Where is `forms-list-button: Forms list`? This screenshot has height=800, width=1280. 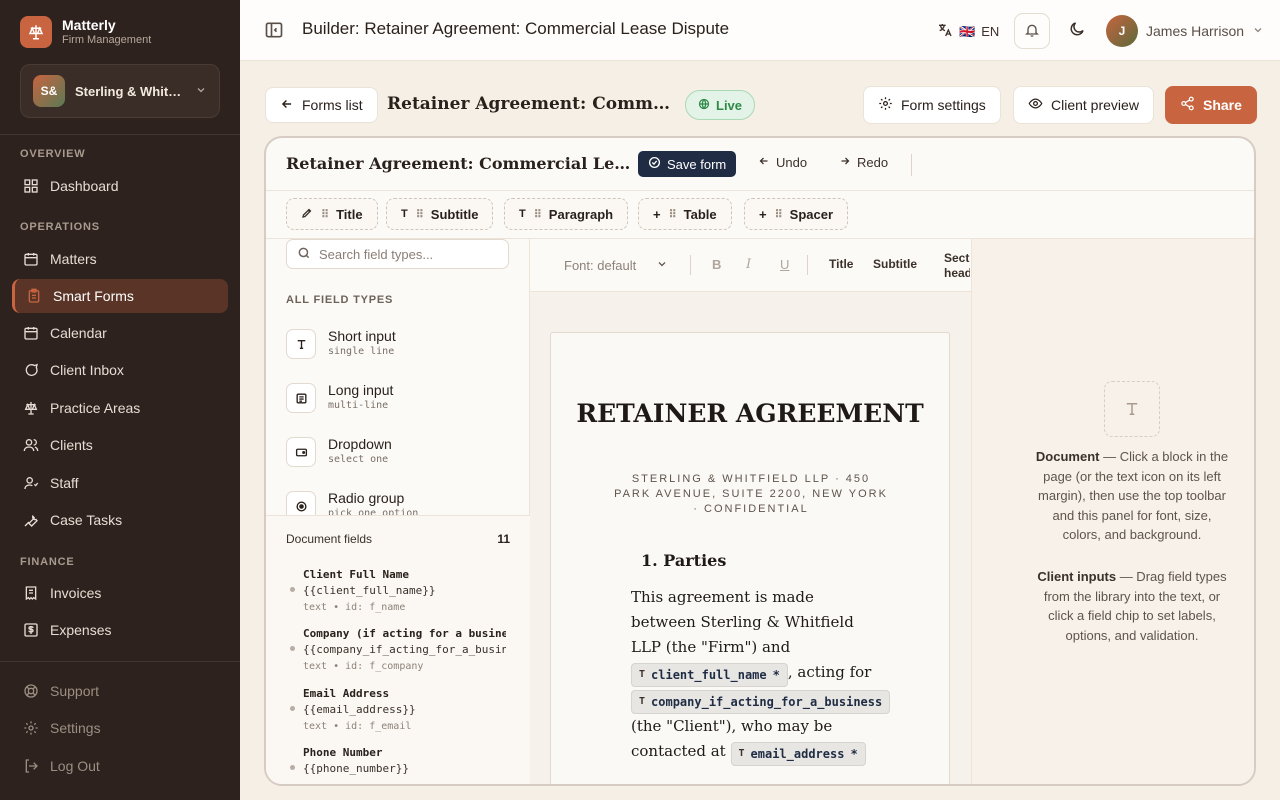 forms-list-button: Forms list is located at coordinates (321, 105).